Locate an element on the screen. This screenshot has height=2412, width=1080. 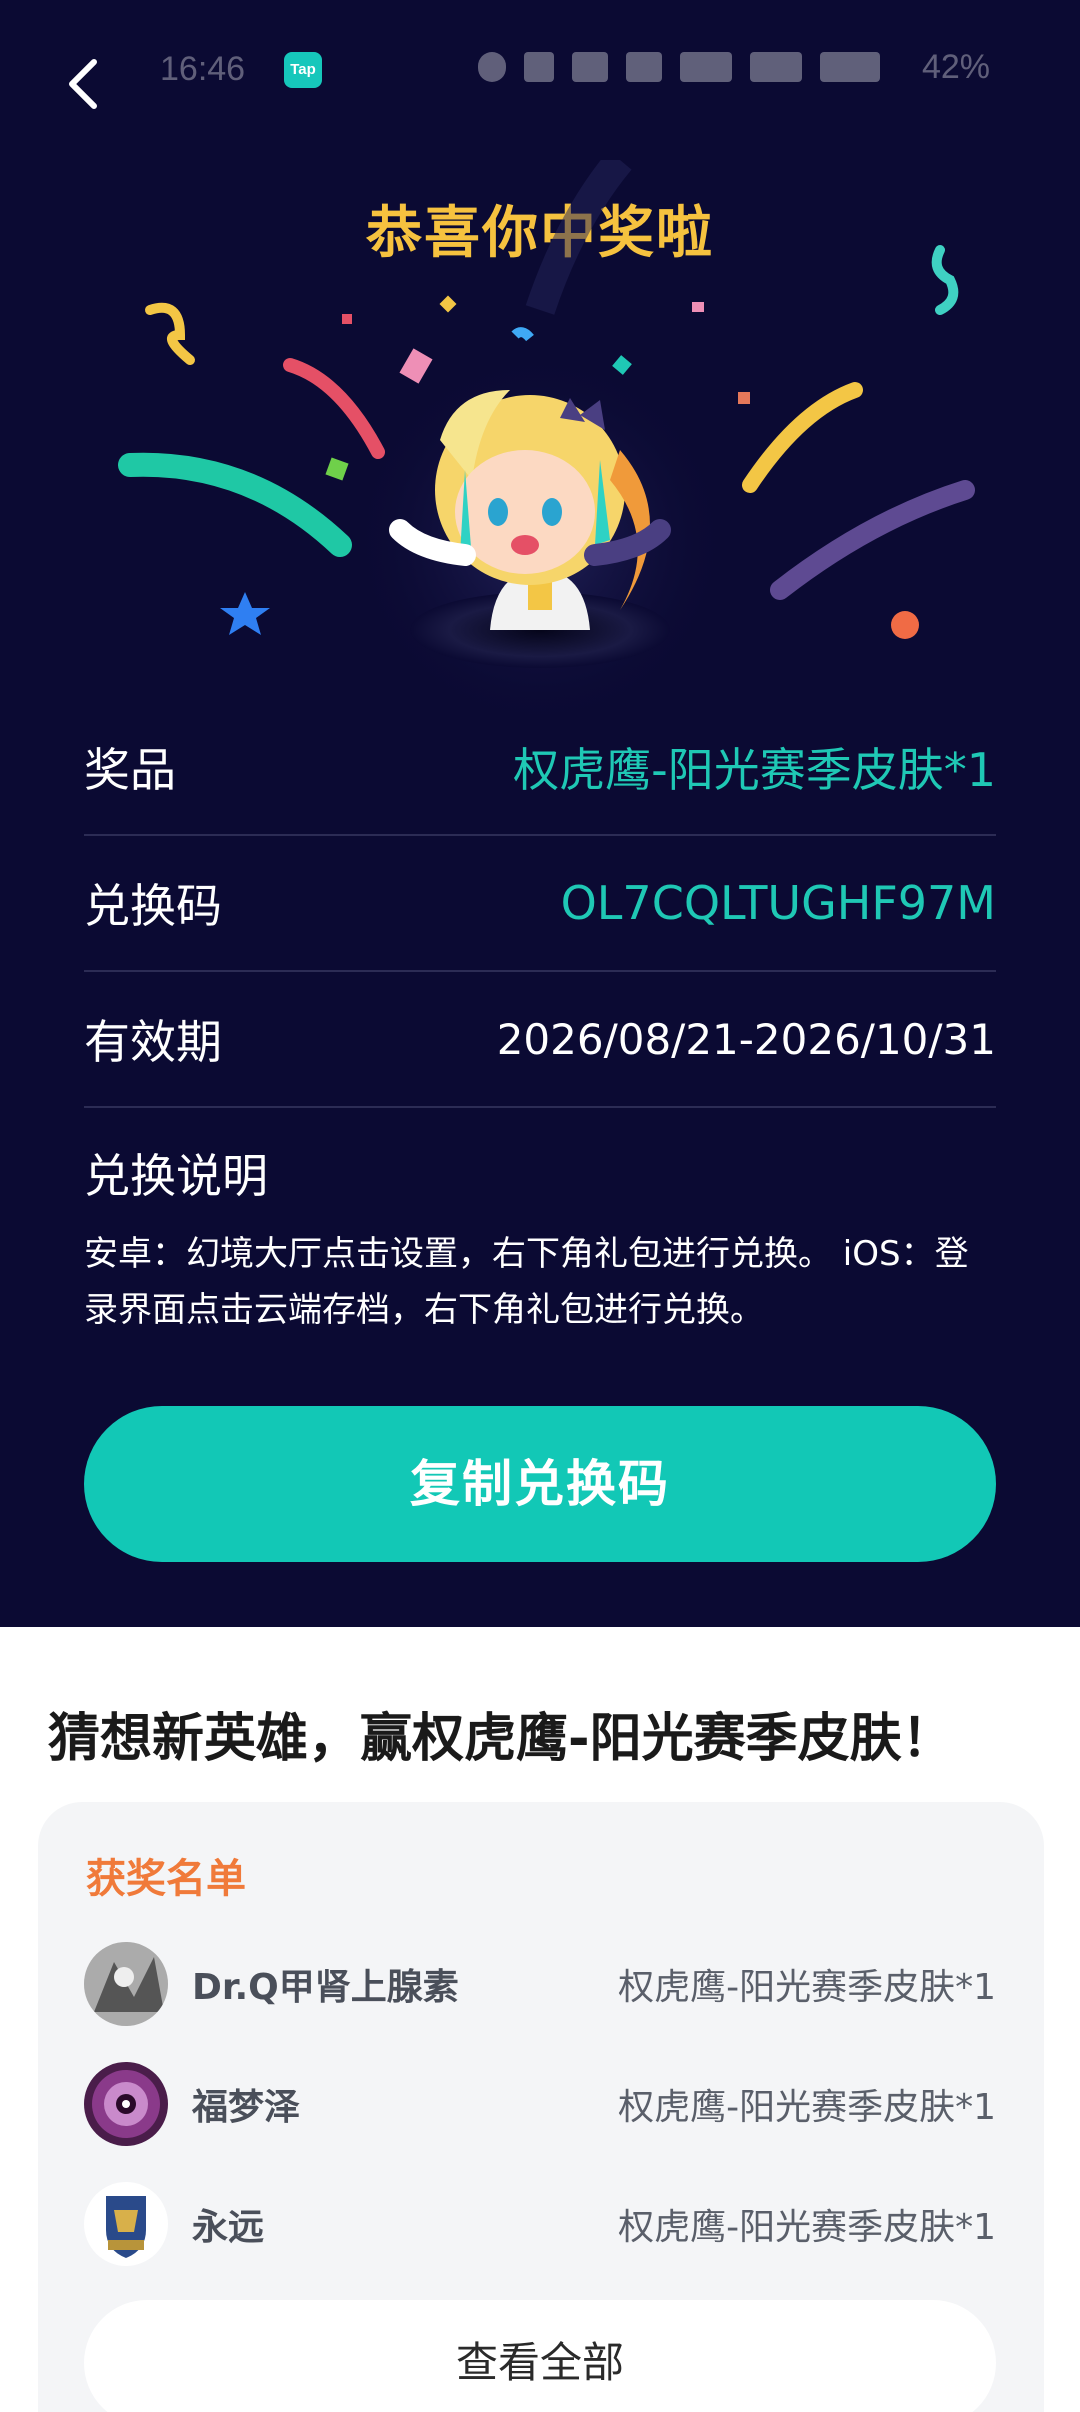
winners-title: 获奖名单 is located at coordinates (166, 1879).